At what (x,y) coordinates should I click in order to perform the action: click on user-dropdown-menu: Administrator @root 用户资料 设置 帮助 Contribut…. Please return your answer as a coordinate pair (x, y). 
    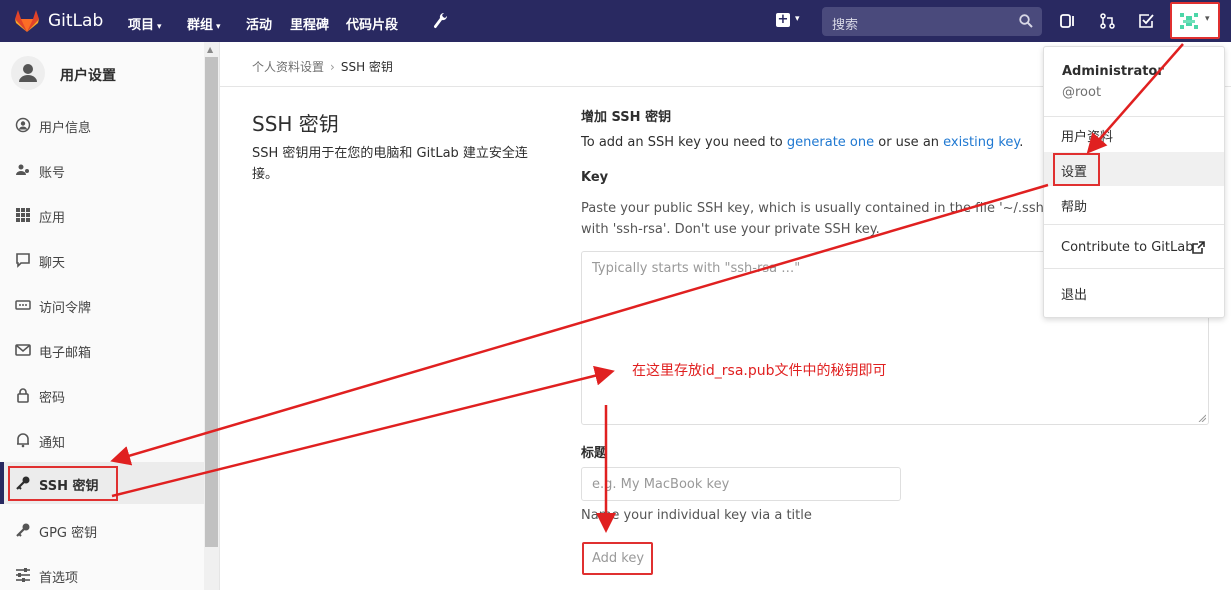
    Looking at the image, I should click on (1134, 182).